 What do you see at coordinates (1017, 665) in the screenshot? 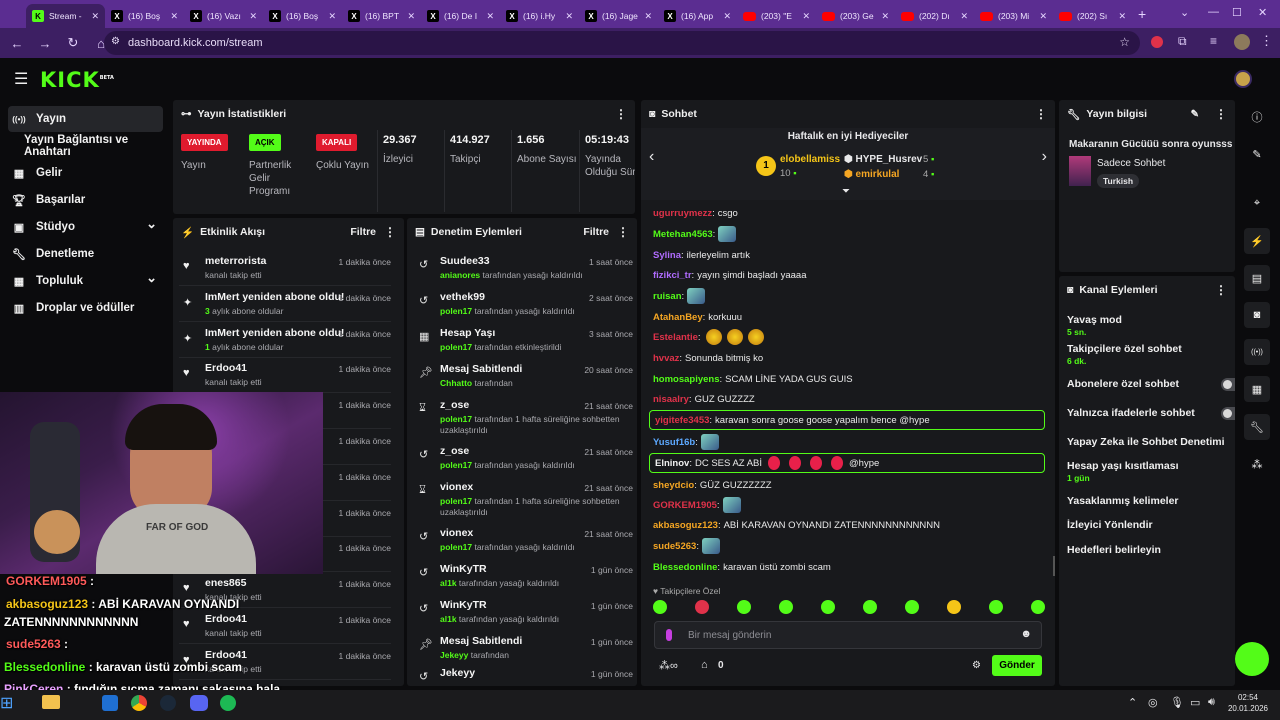
I see `send-button: Gönder` at bounding box center [1017, 665].